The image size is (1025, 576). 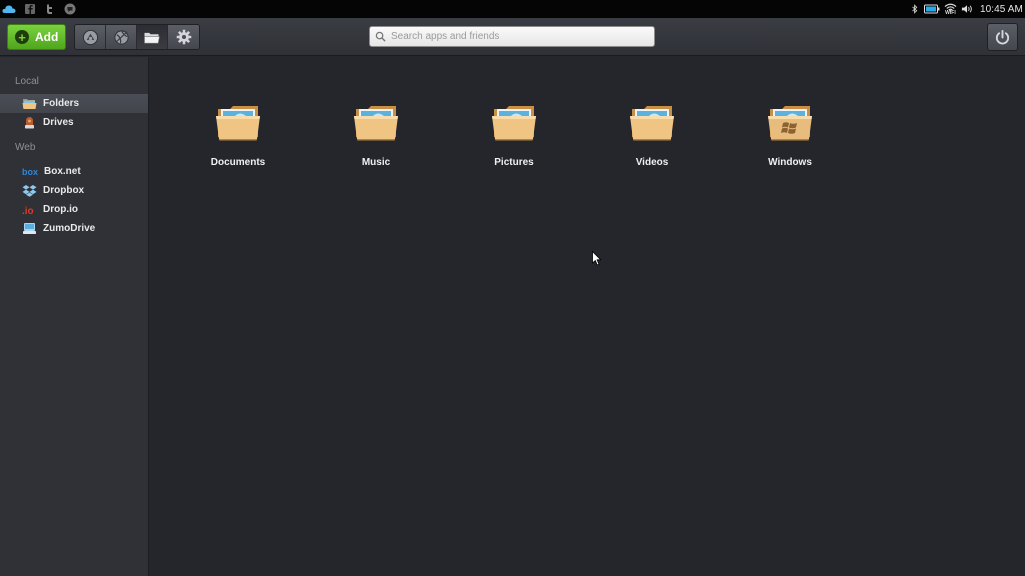 I want to click on folder-label: Music, so click(x=376, y=162).